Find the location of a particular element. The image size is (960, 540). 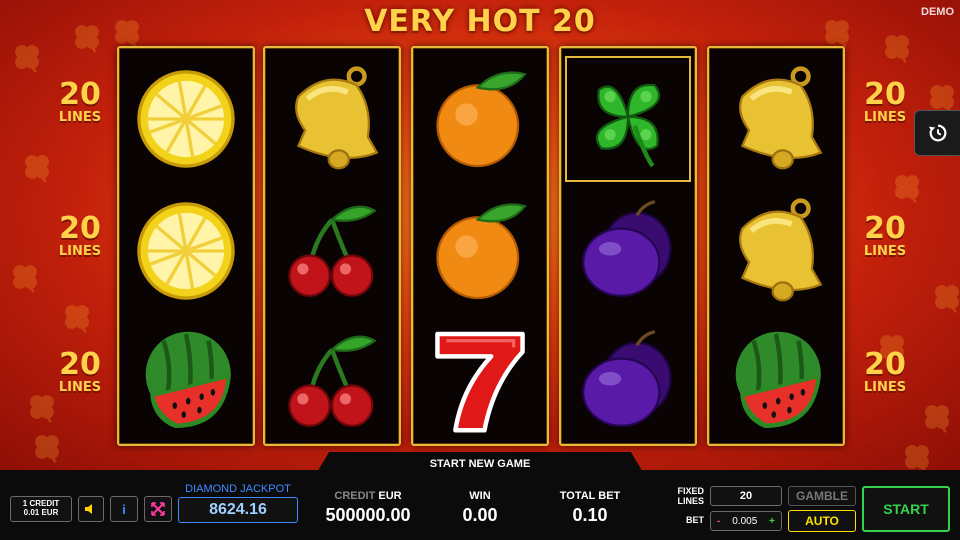

lines-indicator-left-top: 20 LINES is located at coordinates (80, 101).